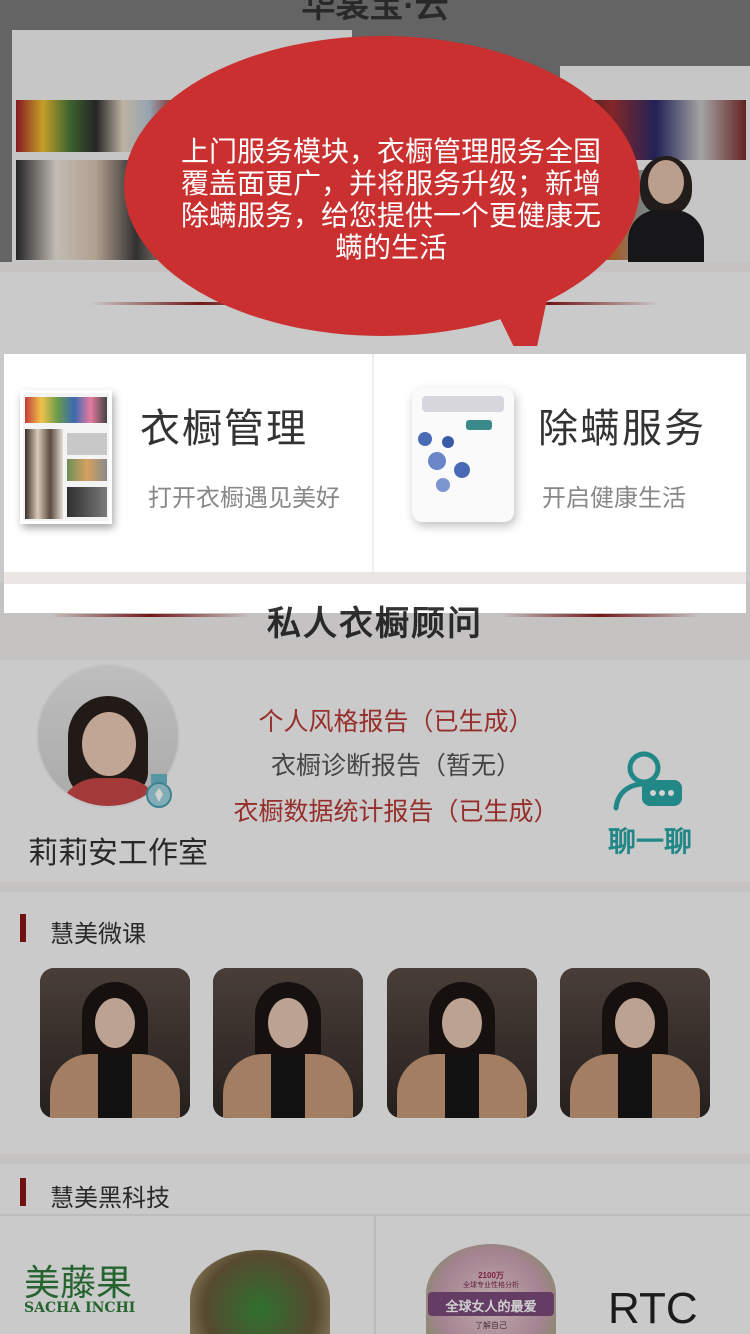 This screenshot has height=1334, width=750. I want to click on wardrobe-icon, so click(66, 457).